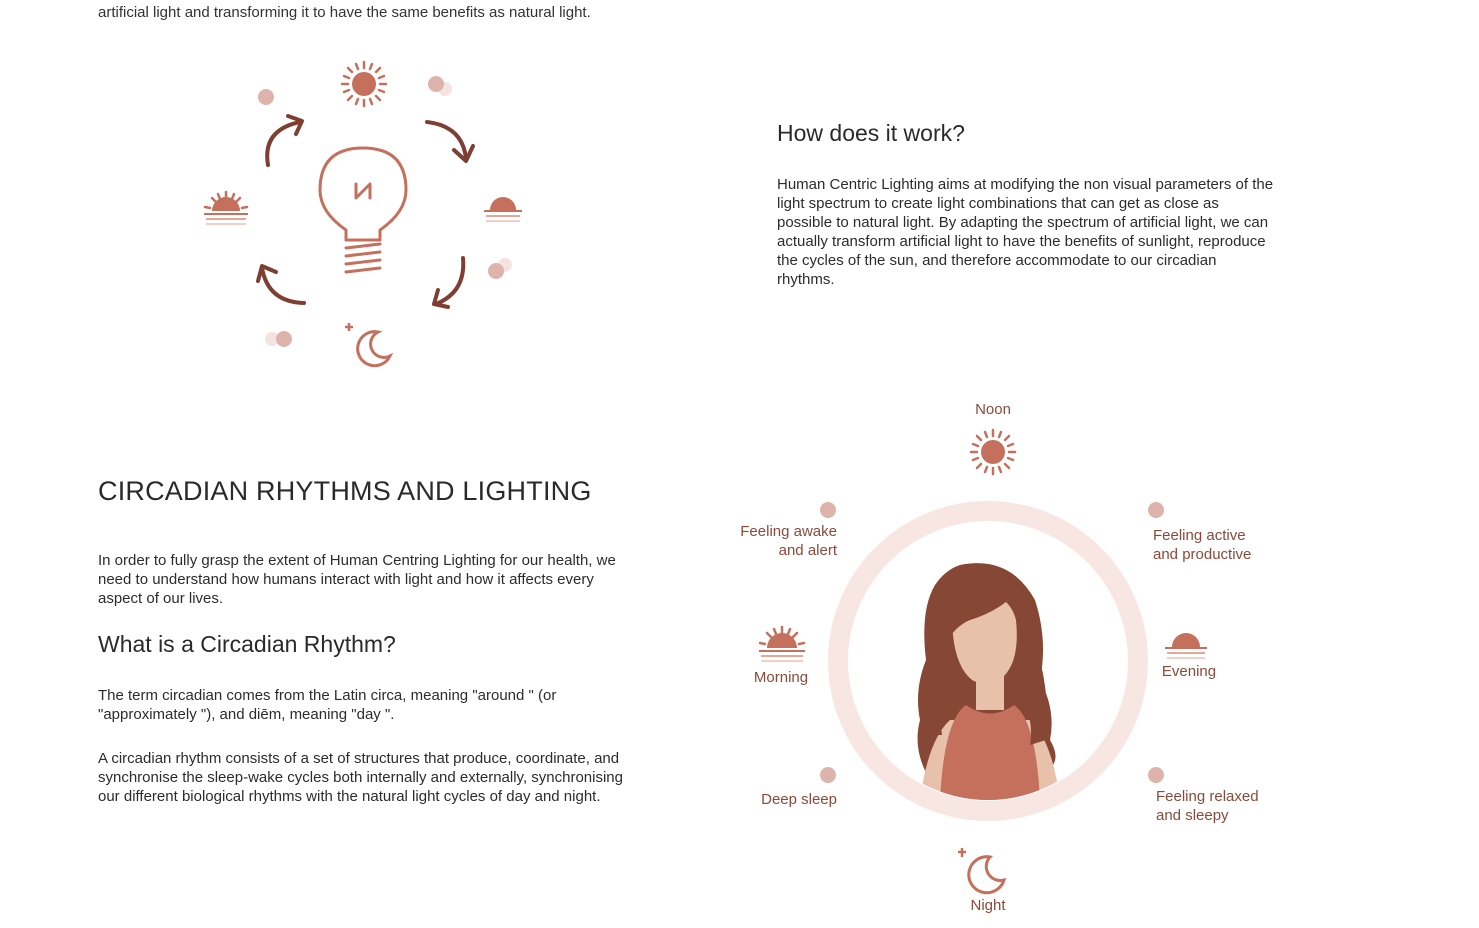  What do you see at coordinates (988, 681) in the screenshot?
I see `woman-avatar` at bounding box center [988, 681].